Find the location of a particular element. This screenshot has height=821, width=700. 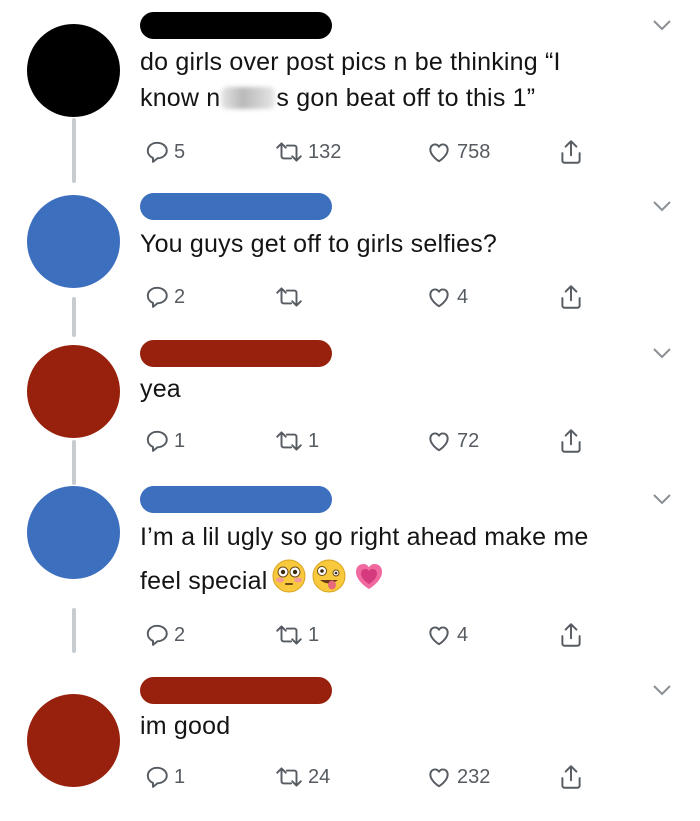

reply-count: 5 is located at coordinates (180, 151).